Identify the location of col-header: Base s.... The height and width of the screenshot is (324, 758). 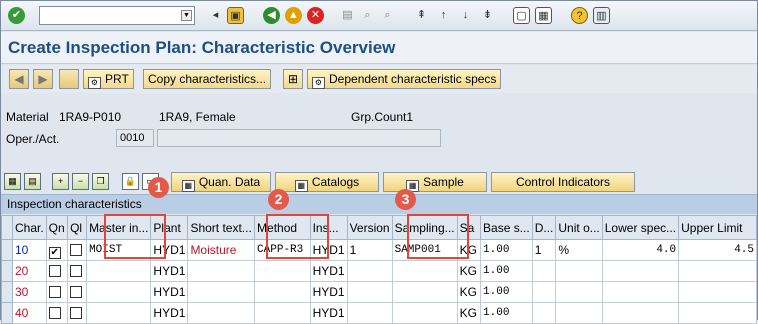
(506, 227).